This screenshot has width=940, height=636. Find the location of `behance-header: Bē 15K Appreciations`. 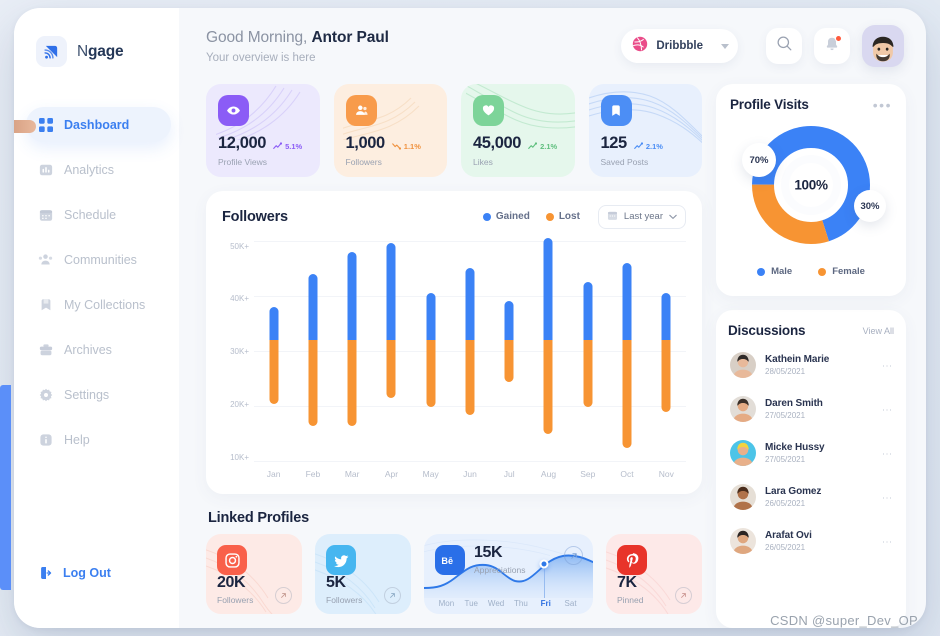

behance-header: Bē 15K Appreciations is located at coordinates (508, 560).